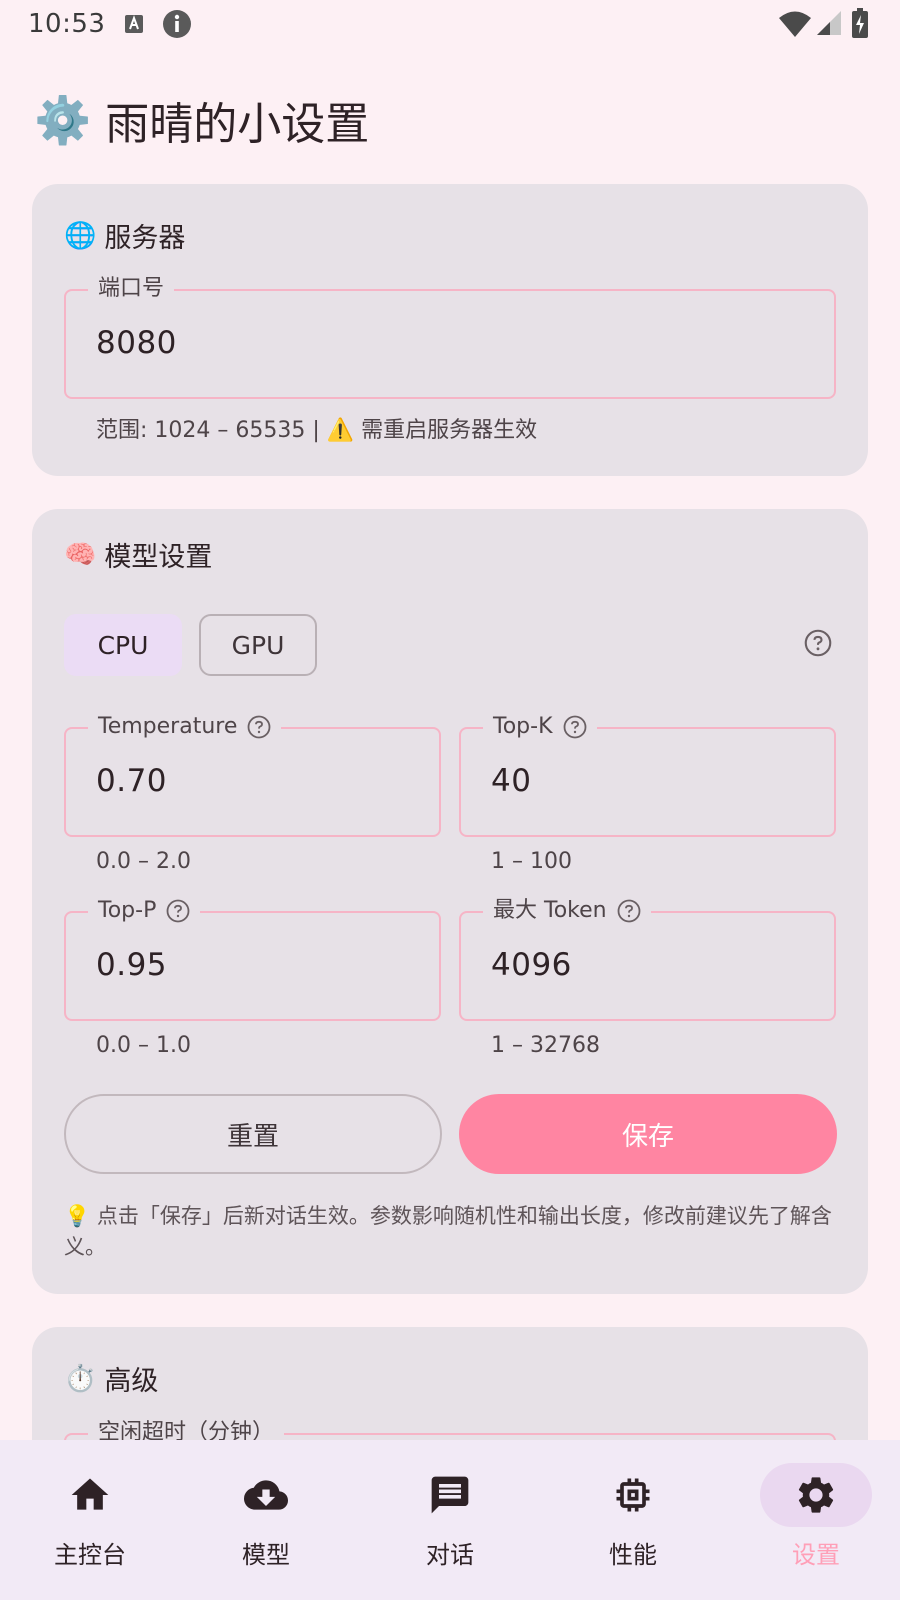 The height and width of the screenshot is (1600, 900). I want to click on model-card-title: 🧠 模型设置, so click(138, 554).